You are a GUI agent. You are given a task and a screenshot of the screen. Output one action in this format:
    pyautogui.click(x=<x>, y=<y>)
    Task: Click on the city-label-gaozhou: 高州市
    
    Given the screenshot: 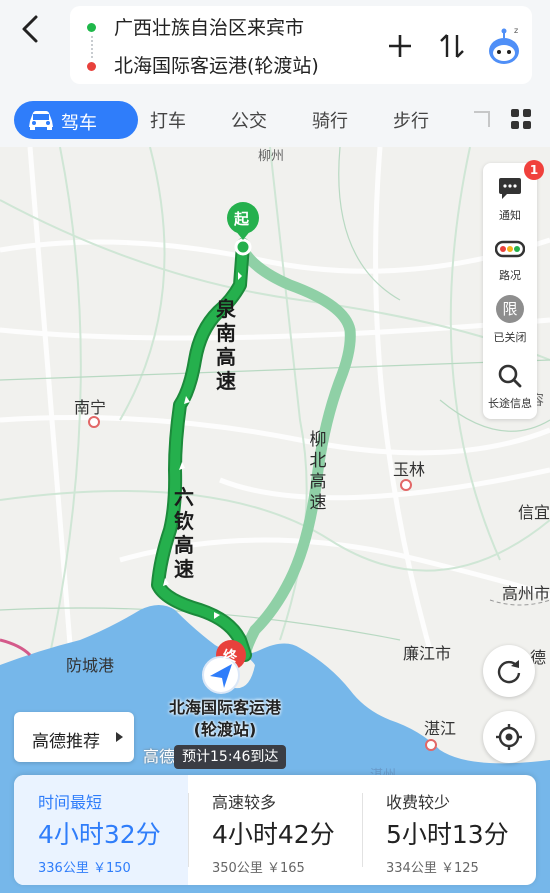 What is the action you would take?
    pyautogui.click(x=526, y=593)
    